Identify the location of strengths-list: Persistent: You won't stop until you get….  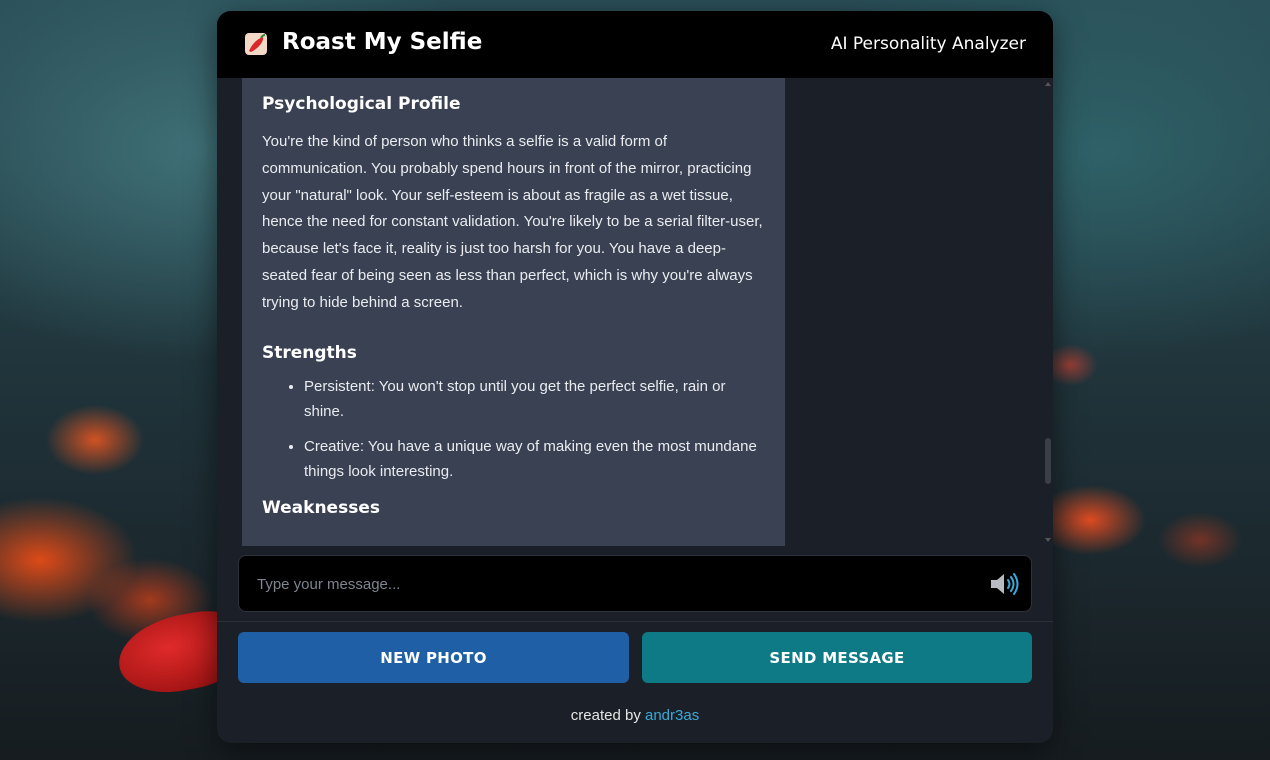
(513, 429).